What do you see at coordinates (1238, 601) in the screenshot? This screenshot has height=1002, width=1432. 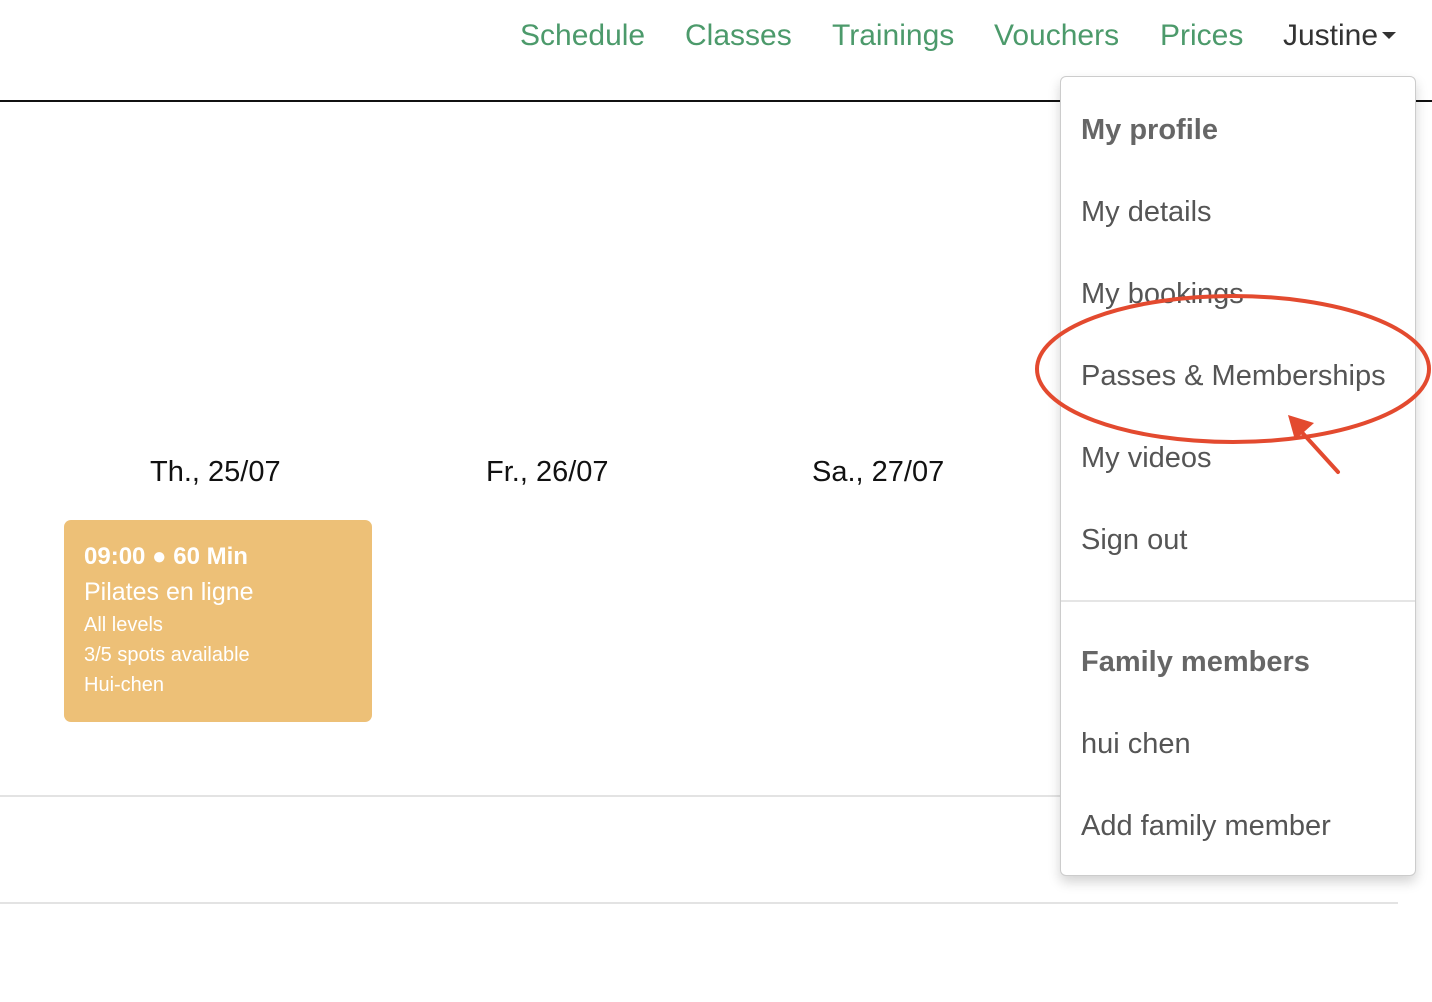 I see `menu-divider` at bounding box center [1238, 601].